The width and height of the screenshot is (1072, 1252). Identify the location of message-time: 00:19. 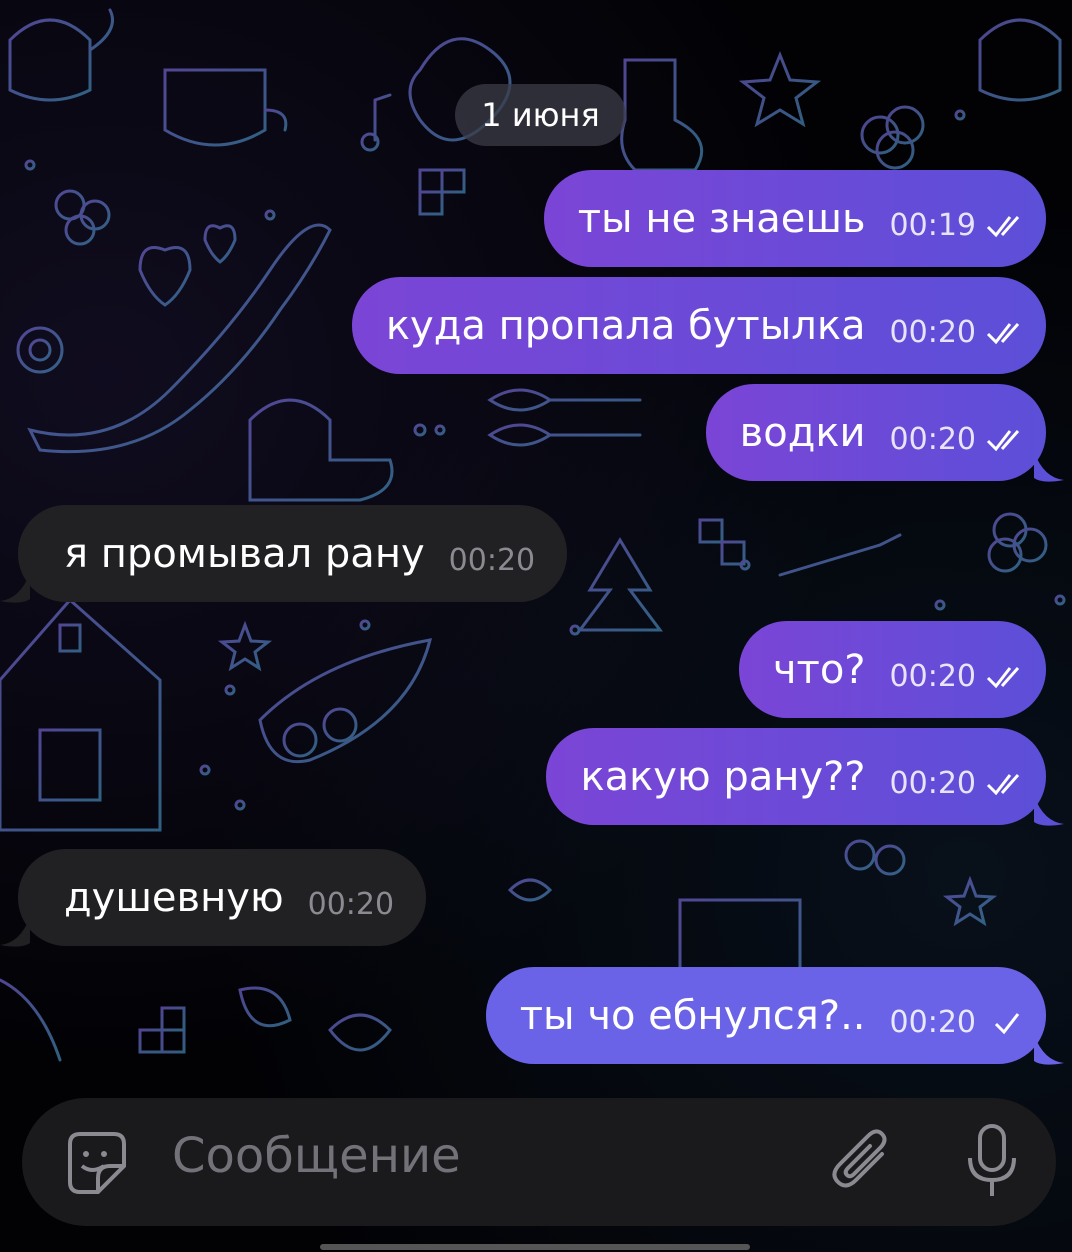
(932, 225).